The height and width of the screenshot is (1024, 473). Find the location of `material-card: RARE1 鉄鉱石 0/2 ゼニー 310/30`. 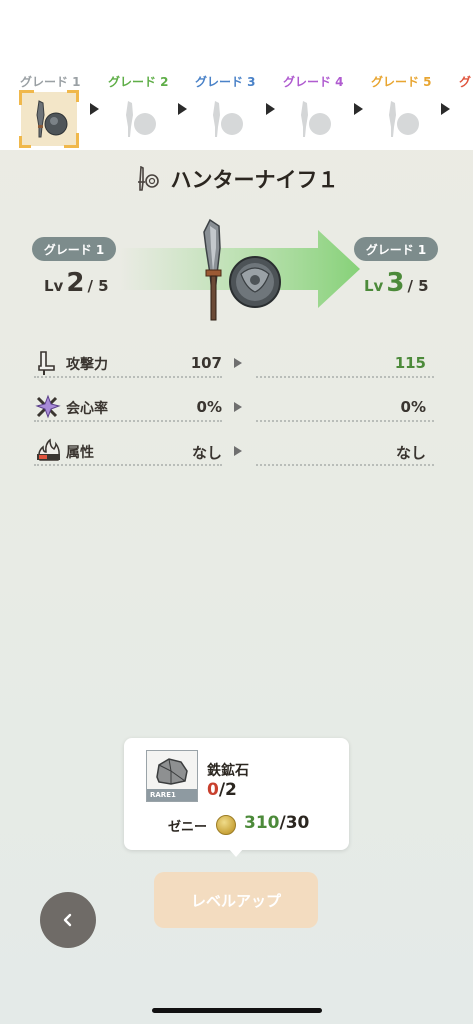

material-card: RARE1 鉄鉱石 0/2 ゼニー 310/30 is located at coordinates (236, 794).